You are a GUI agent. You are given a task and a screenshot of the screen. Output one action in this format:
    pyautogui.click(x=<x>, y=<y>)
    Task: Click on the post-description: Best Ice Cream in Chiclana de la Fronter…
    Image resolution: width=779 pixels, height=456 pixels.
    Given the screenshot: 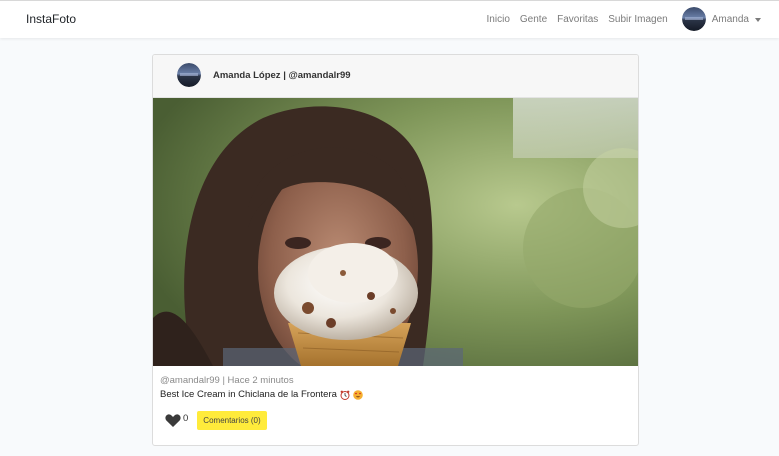 What is the action you would take?
    pyautogui.click(x=248, y=394)
    